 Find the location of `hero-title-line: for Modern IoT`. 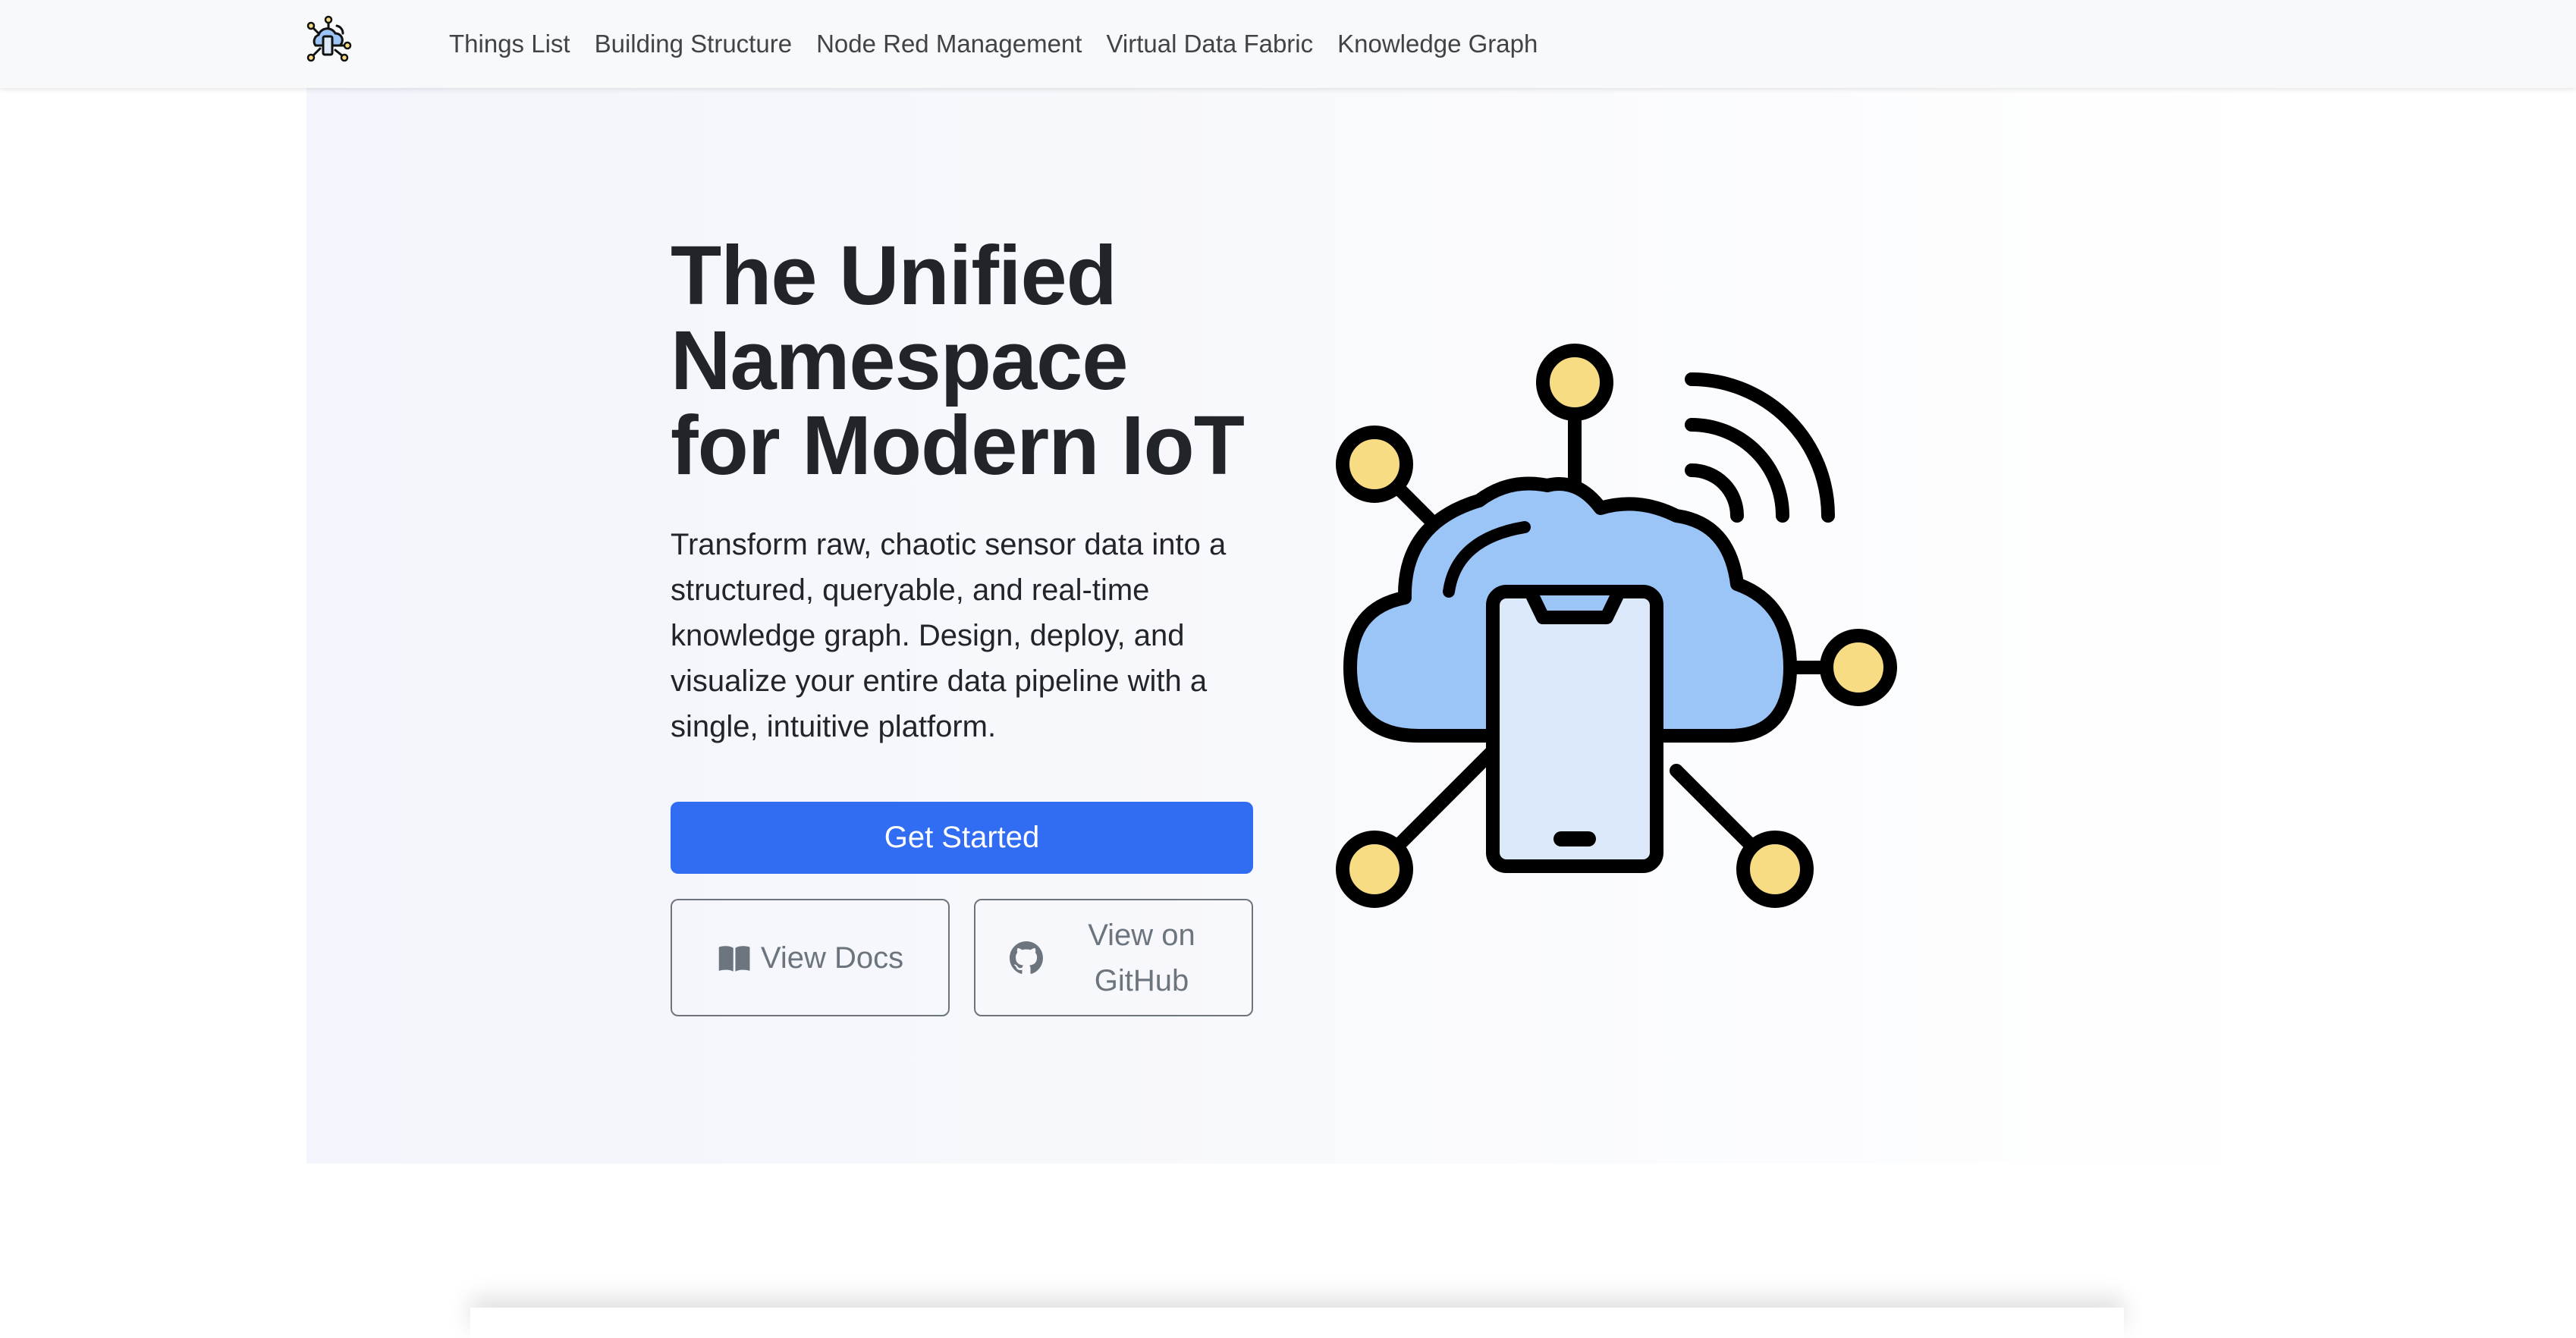

hero-title-line: for Modern IoT is located at coordinates (958, 445).